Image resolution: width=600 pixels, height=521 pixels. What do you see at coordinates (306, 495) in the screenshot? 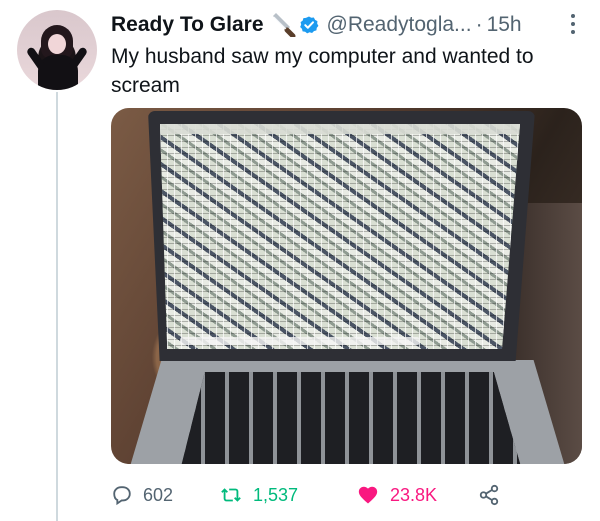
I see `tweet-actions: 602 1,537 23.8K` at bounding box center [306, 495].